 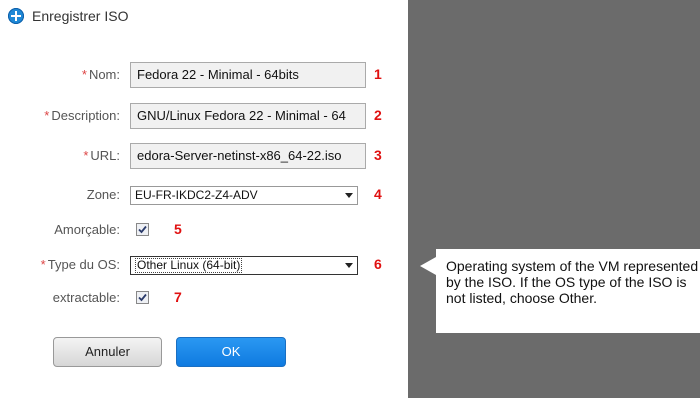 I want to click on bootable-label: Amorçable:, so click(x=87, y=229).